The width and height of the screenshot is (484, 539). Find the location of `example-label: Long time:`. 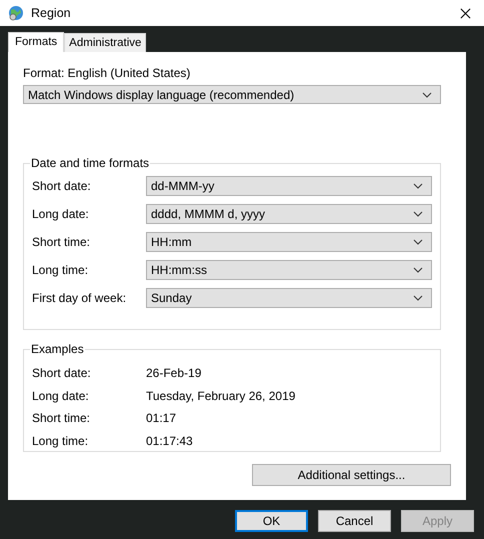

example-label: Long time: is located at coordinates (61, 441).